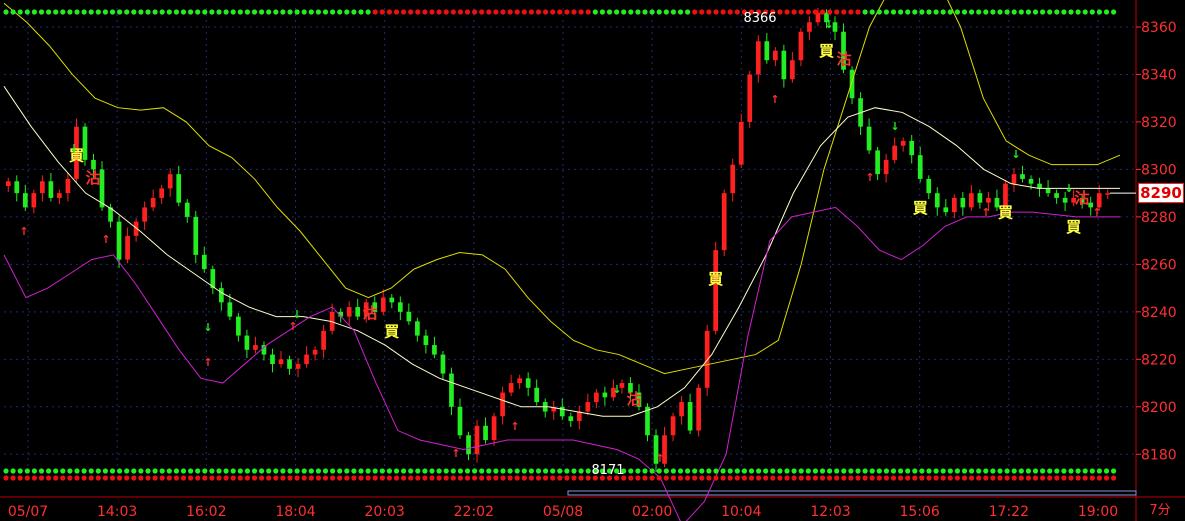  What do you see at coordinates (1159, 455) in the screenshot?
I see `y-tick-label: 8180` at bounding box center [1159, 455].